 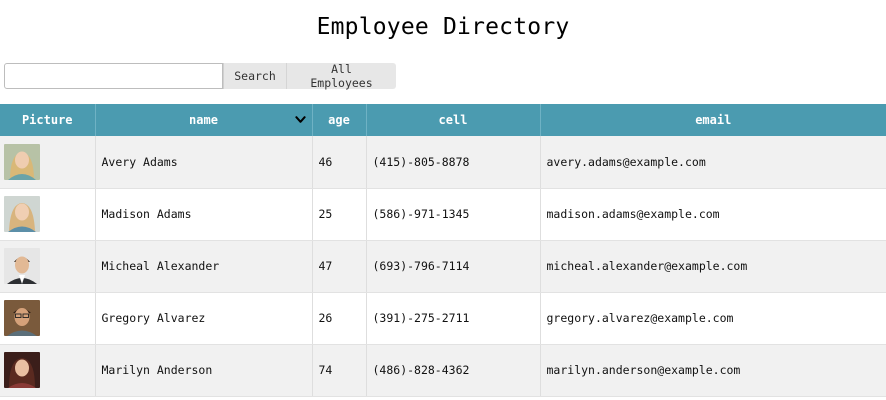 What do you see at coordinates (254, 76) in the screenshot?
I see `search-button: Search` at bounding box center [254, 76].